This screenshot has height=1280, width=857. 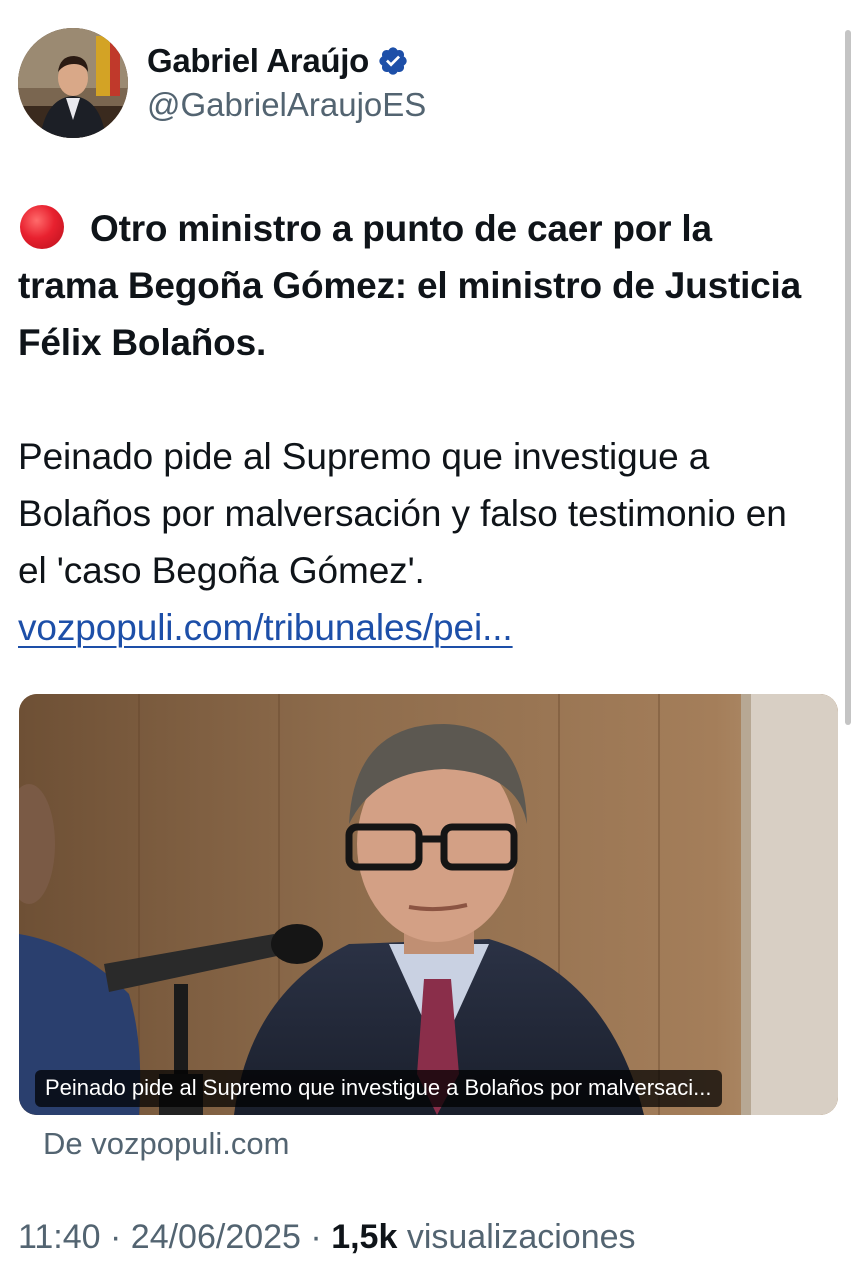 What do you see at coordinates (364, 1237) in the screenshot?
I see `views-count: 1,5k` at bounding box center [364, 1237].